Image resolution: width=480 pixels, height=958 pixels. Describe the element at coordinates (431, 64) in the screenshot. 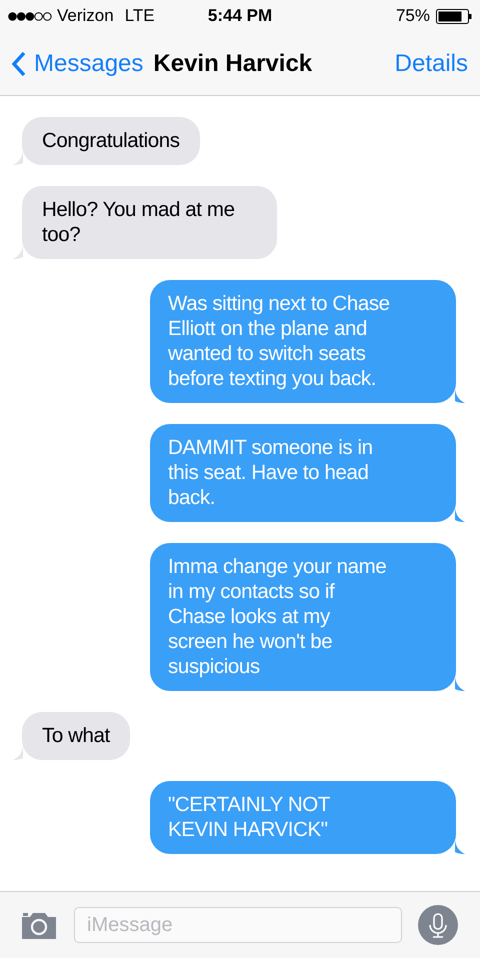

I see `details-button: Details` at that location.